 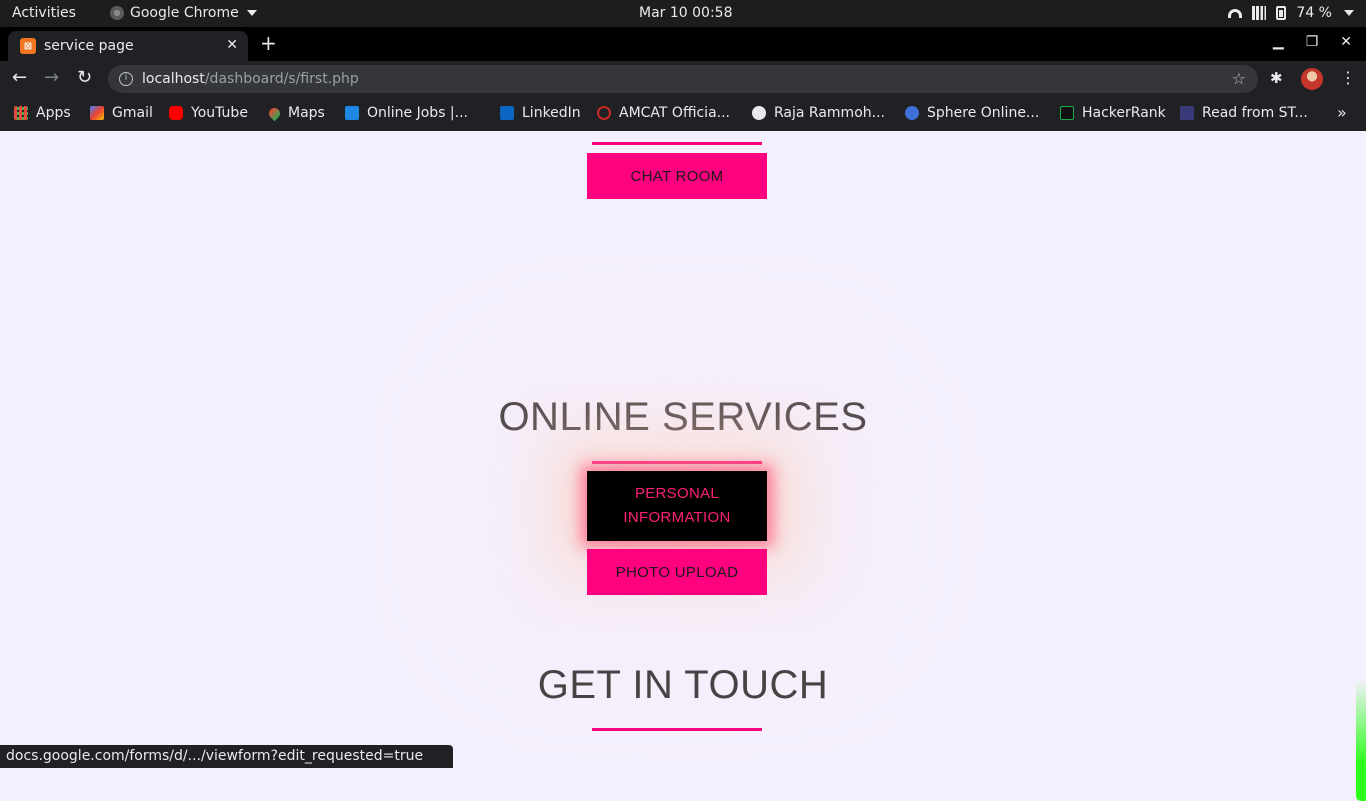 What do you see at coordinates (1346, 42) in the screenshot?
I see `close-window-icon: ✕` at bounding box center [1346, 42].